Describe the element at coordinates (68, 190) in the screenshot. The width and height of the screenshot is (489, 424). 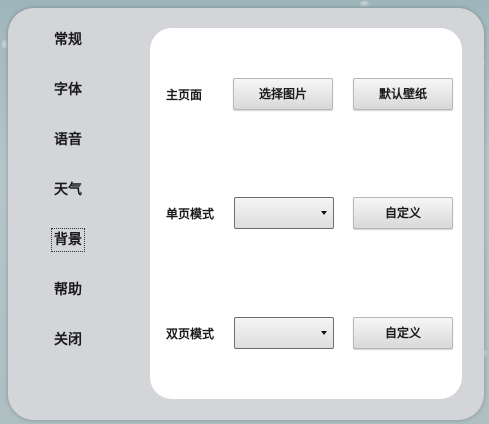
I see `sidebar-item-weather: 天气` at that location.